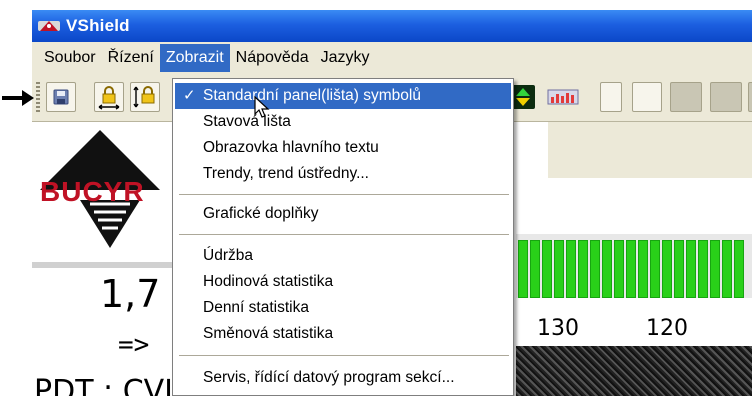 This screenshot has height=396, width=752. I want to click on menu-bar: Soubor Řízení Zobrazit Nápověda Jazyky, so click(392, 58).